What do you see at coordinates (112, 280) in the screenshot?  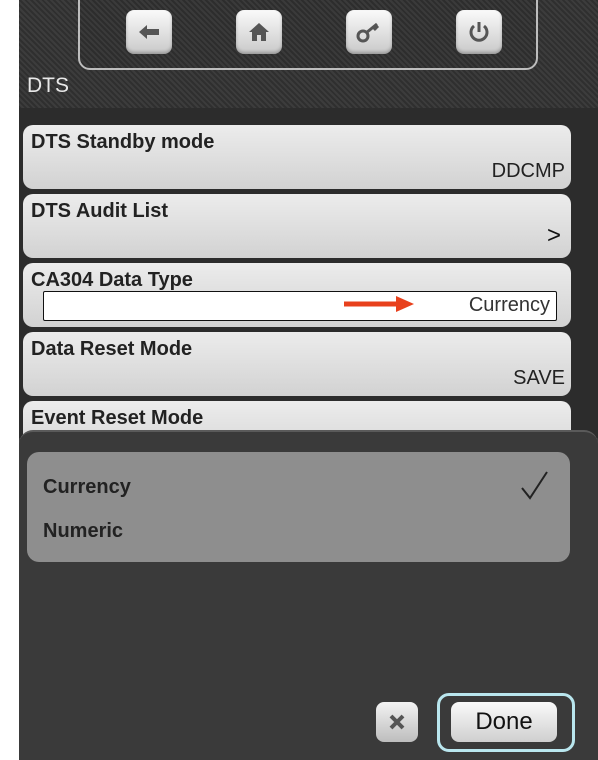 I see `setting-label: CA304 Data Type` at bounding box center [112, 280].